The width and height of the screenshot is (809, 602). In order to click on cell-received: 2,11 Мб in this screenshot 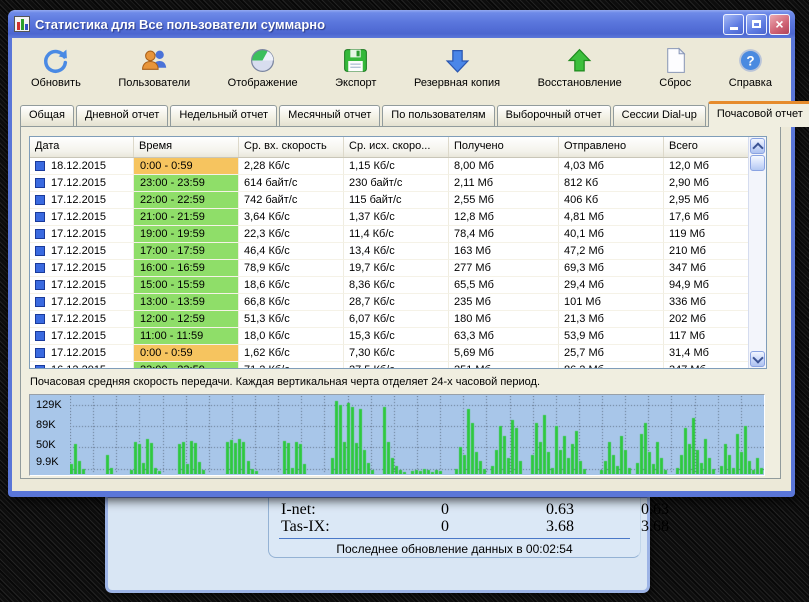, I will do `click(504, 183)`.